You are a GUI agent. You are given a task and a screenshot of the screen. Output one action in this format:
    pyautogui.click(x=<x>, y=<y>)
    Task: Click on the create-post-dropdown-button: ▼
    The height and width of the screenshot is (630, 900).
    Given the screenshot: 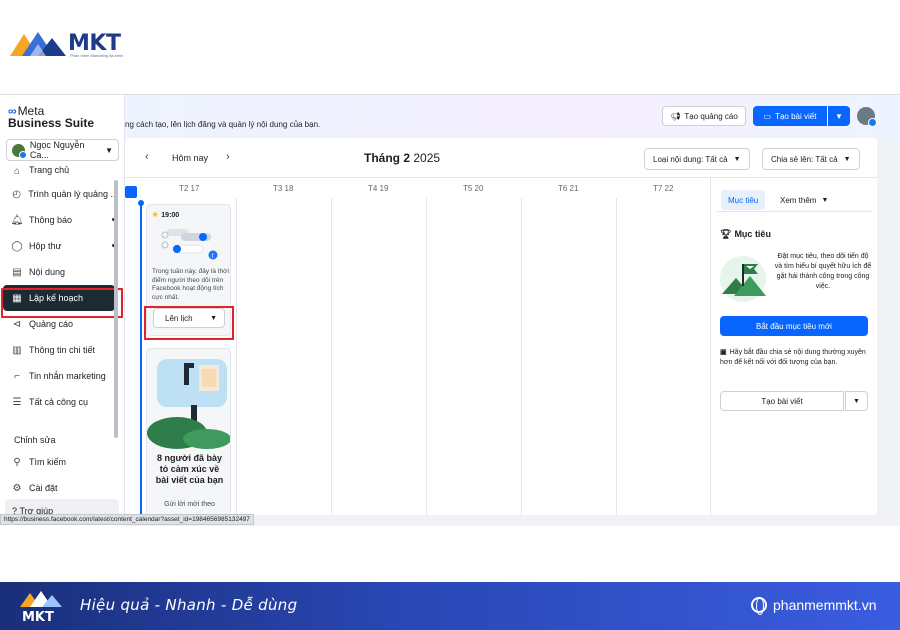 What is the action you would take?
    pyautogui.click(x=839, y=116)
    